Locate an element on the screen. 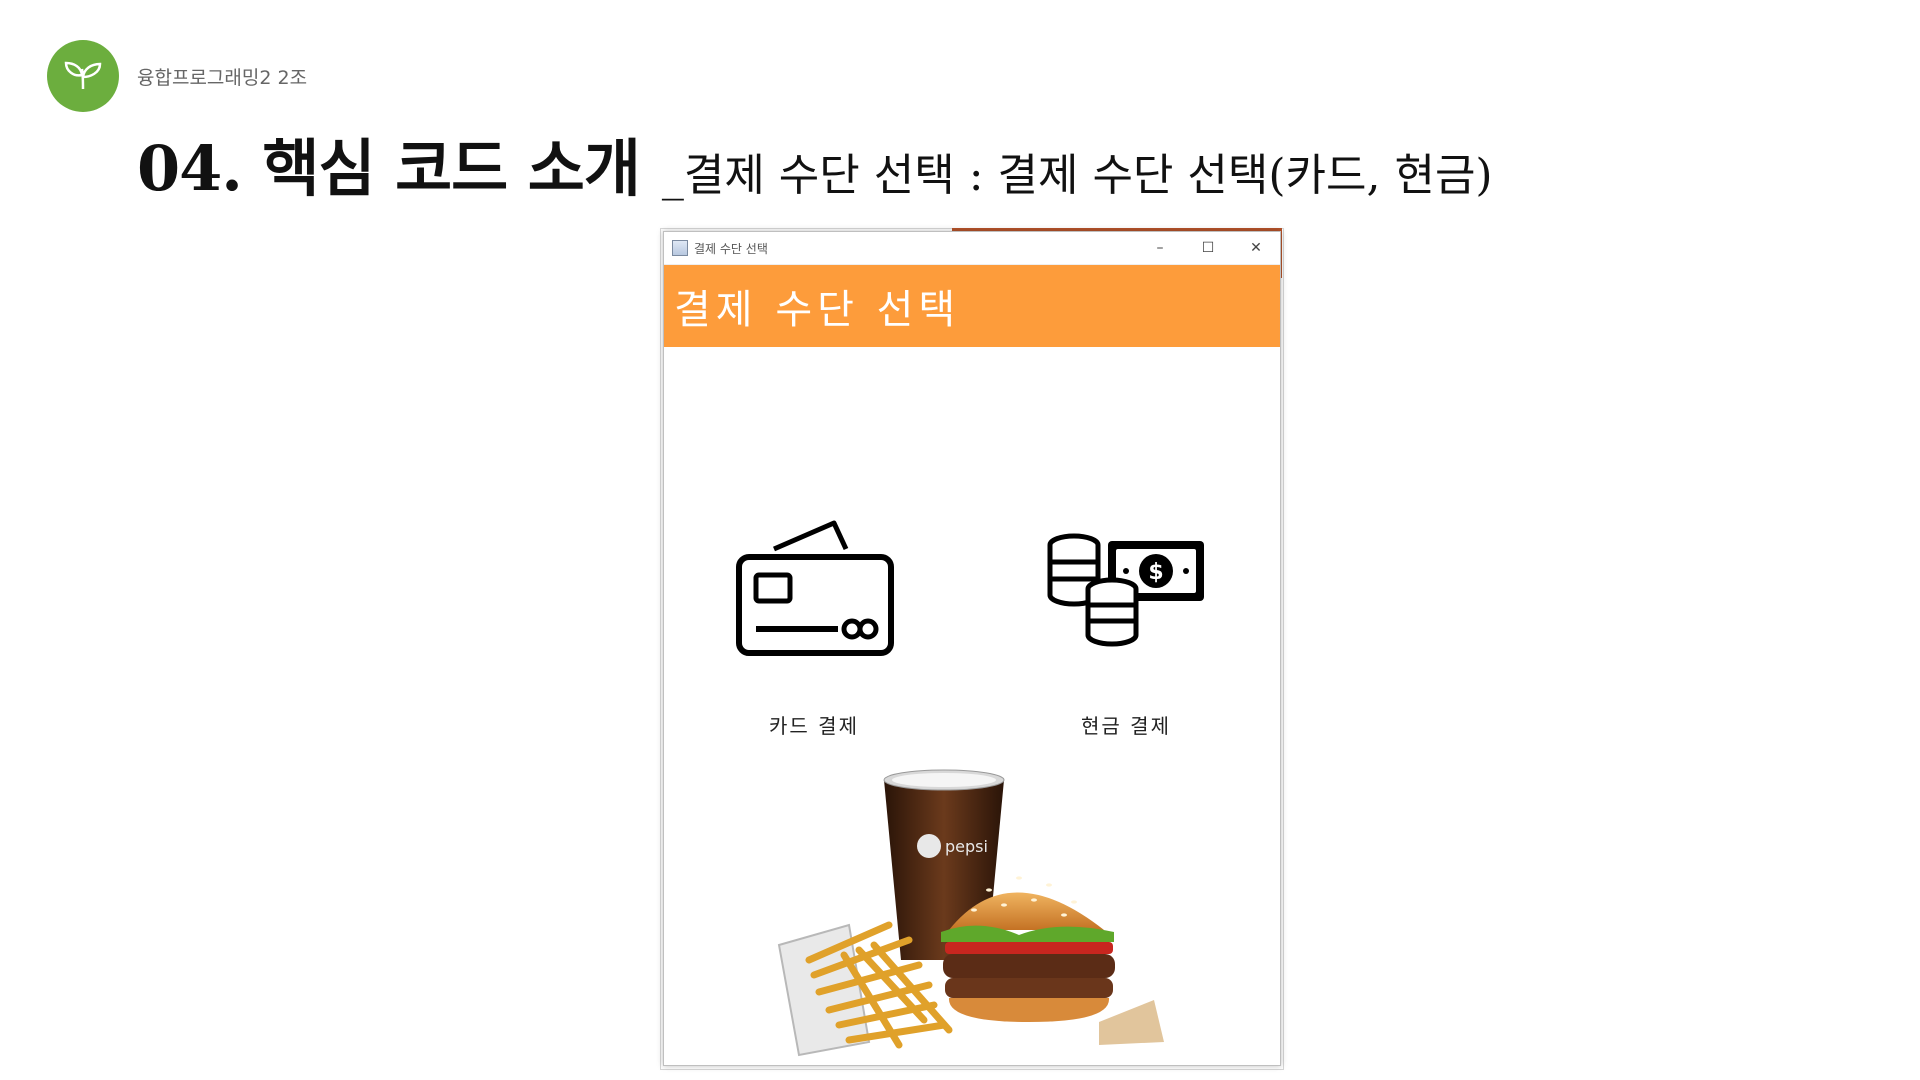 The width and height of the screenshot is (1920, 1080). maximize-button: ☐ is located at coordinates (1208, 248).